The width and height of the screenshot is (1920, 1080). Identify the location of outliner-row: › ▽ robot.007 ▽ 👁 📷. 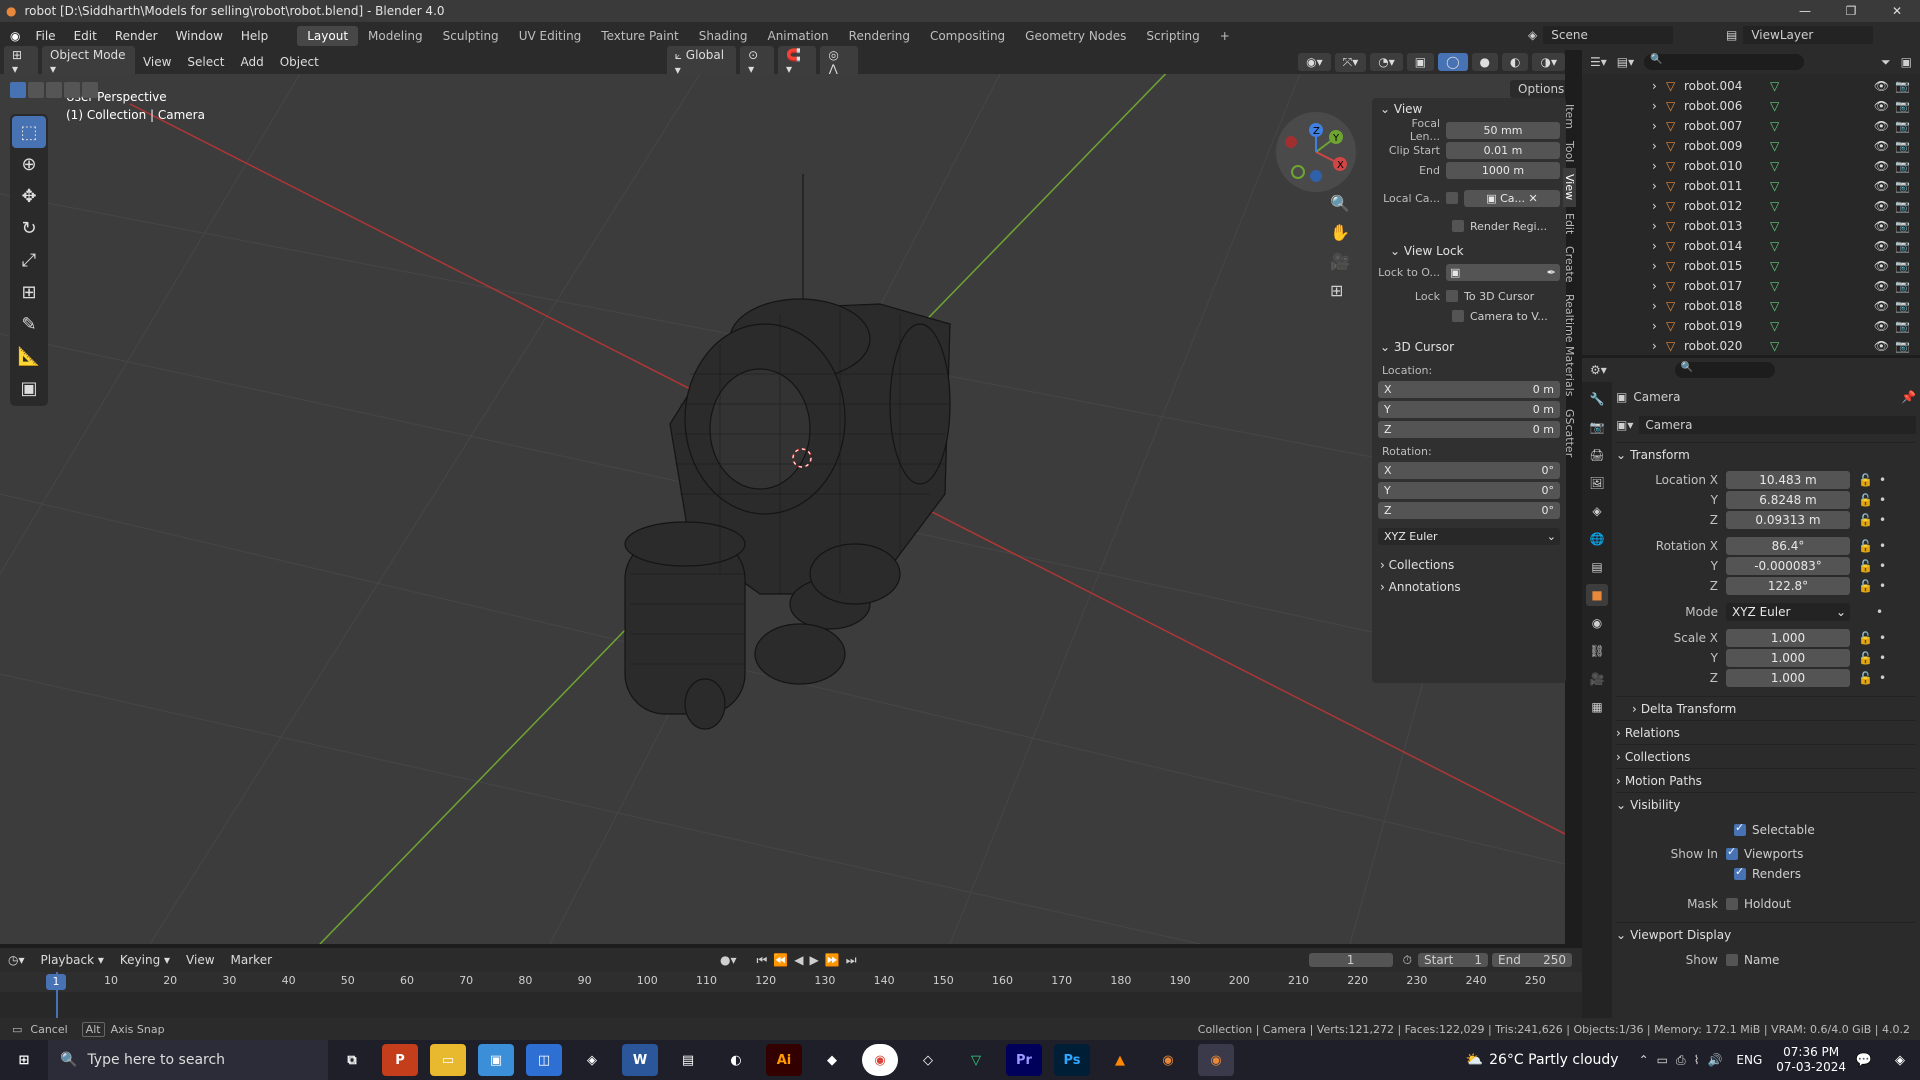
(1751, 126).